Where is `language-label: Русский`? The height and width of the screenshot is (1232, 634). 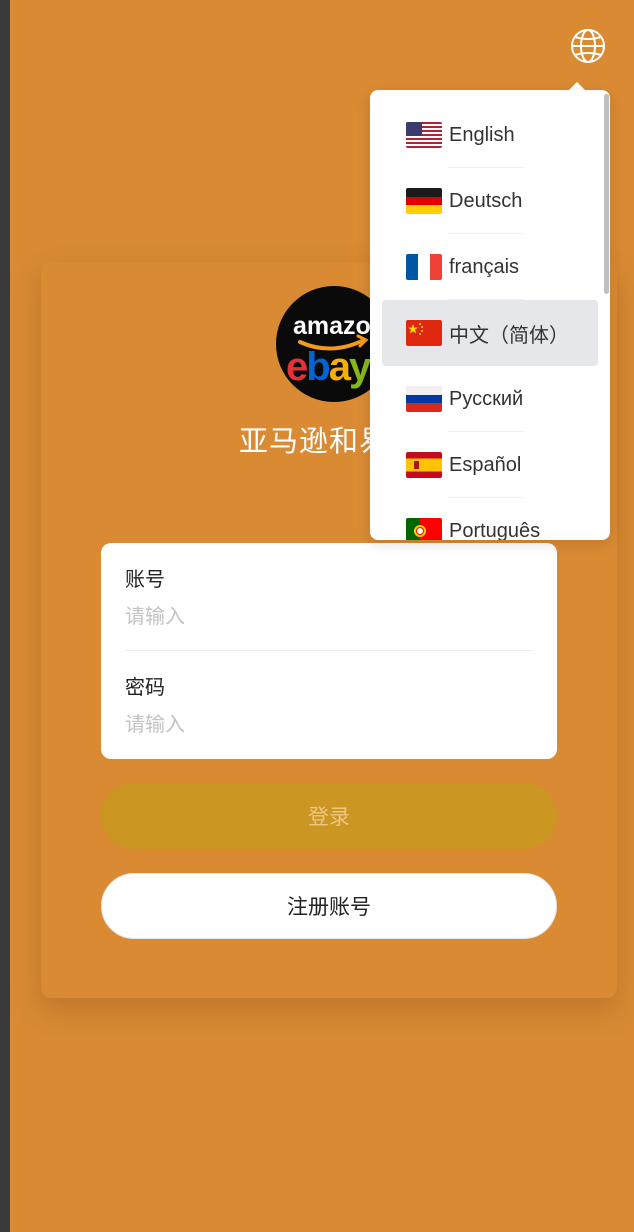
language-label: Русский is located at coordinates (486, 398).